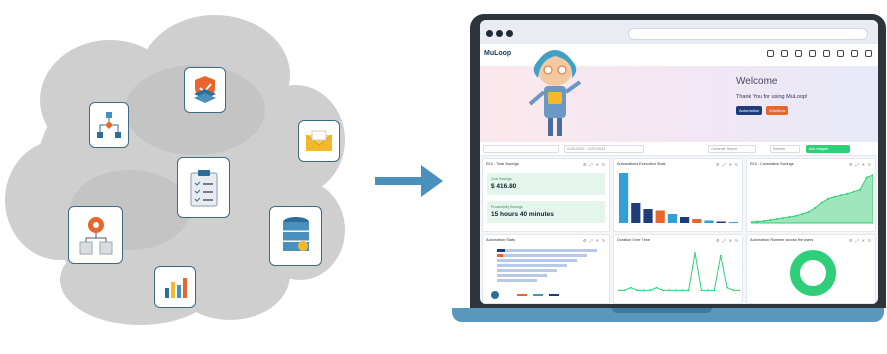 This screenshot has width=887, height=354. I want to click on roi-cumulative-panel: ROI - Cumulative Savings ⚙ ⤢ ✕ ↻, so click(811, 195).